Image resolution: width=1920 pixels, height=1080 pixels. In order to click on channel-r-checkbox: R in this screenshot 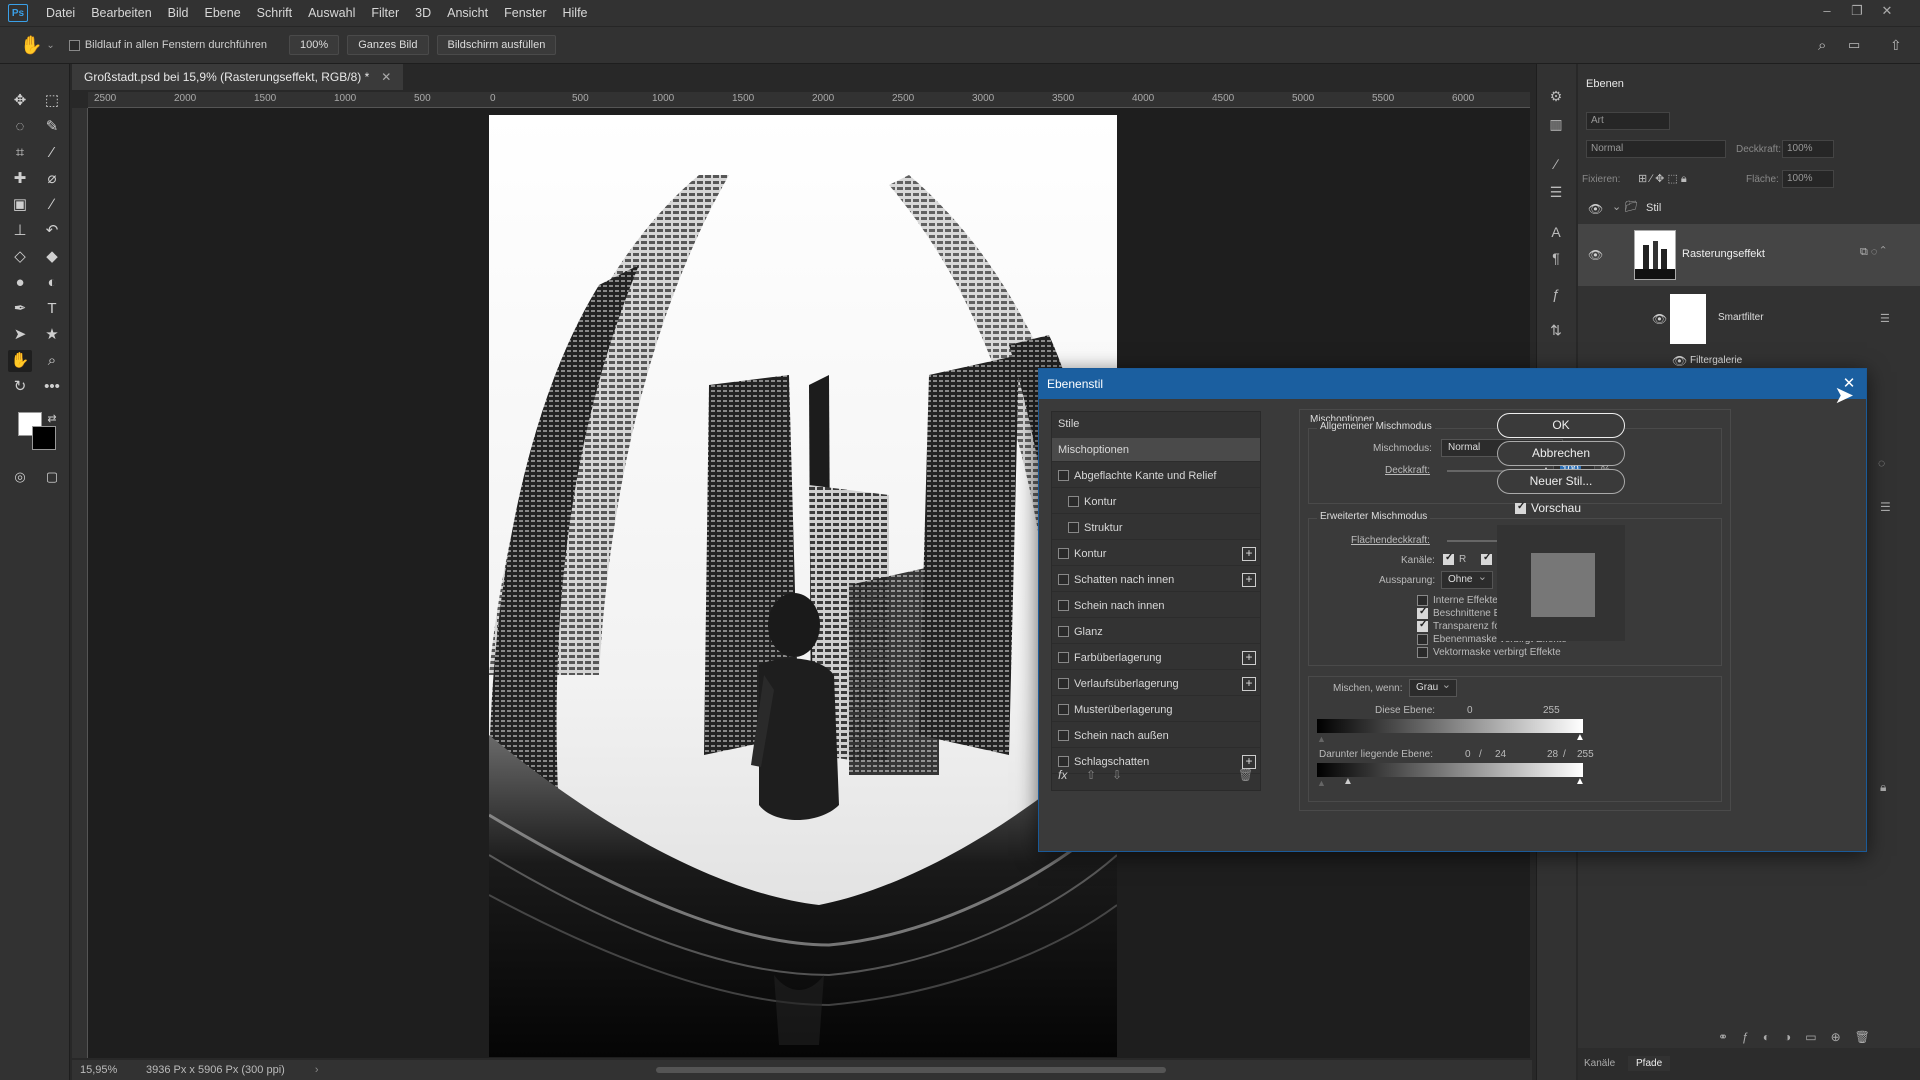, I will do `click(1454, 558)`.